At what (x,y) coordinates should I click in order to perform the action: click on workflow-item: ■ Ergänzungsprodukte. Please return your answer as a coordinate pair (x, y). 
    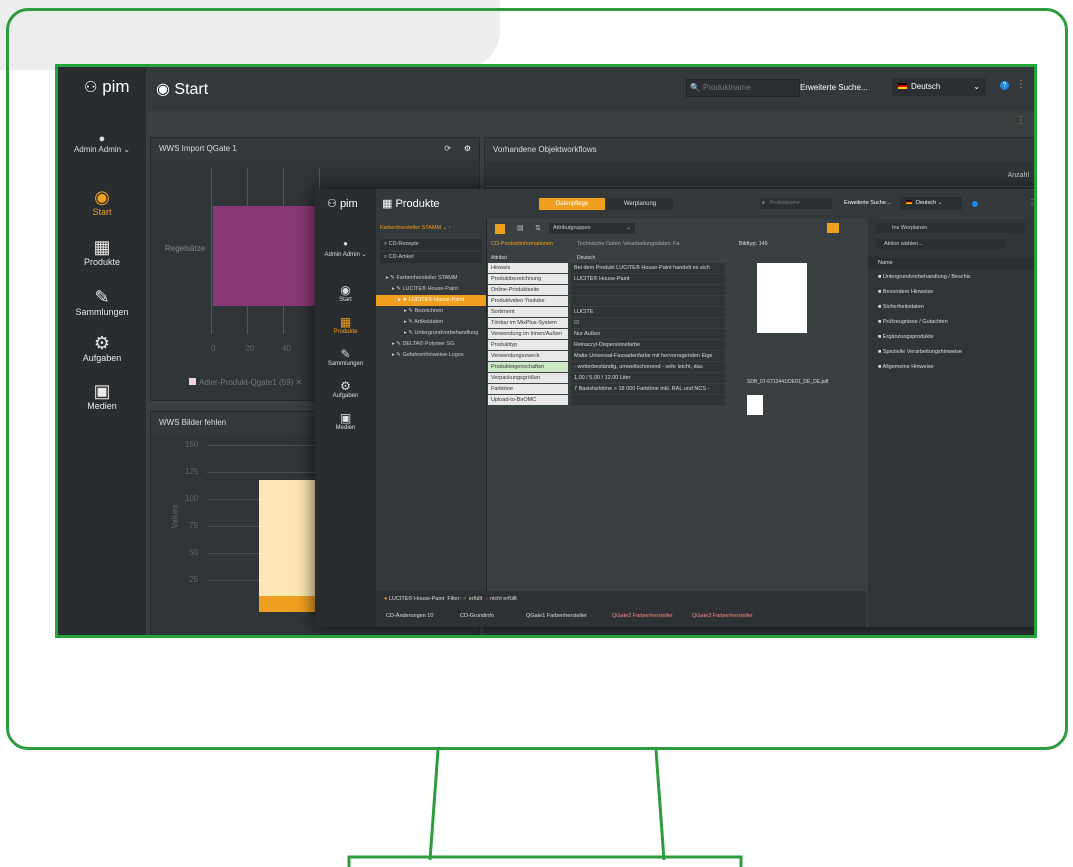
    Looking at the image, I should click on (951, 337).